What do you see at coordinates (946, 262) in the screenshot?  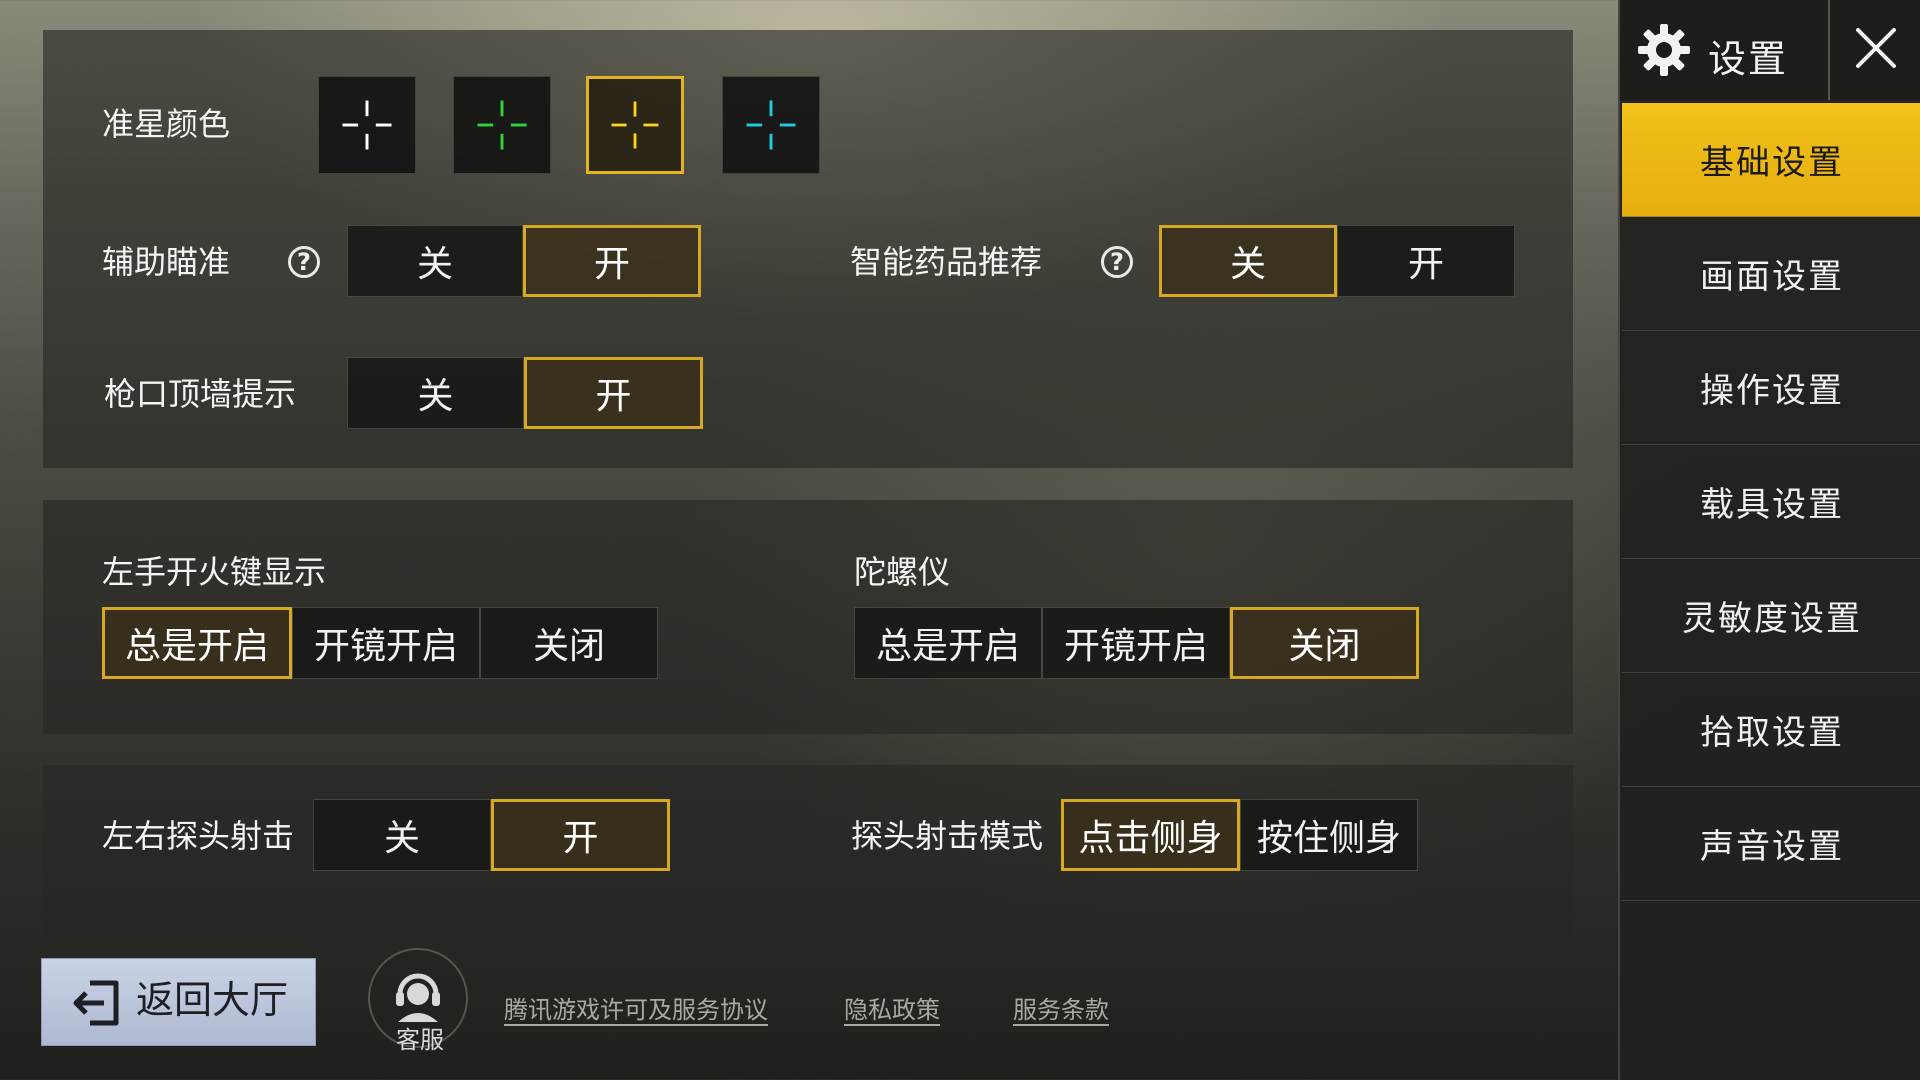 I see `smart-meds-label: 智能药品推荐` at bounding box center [946, 262].